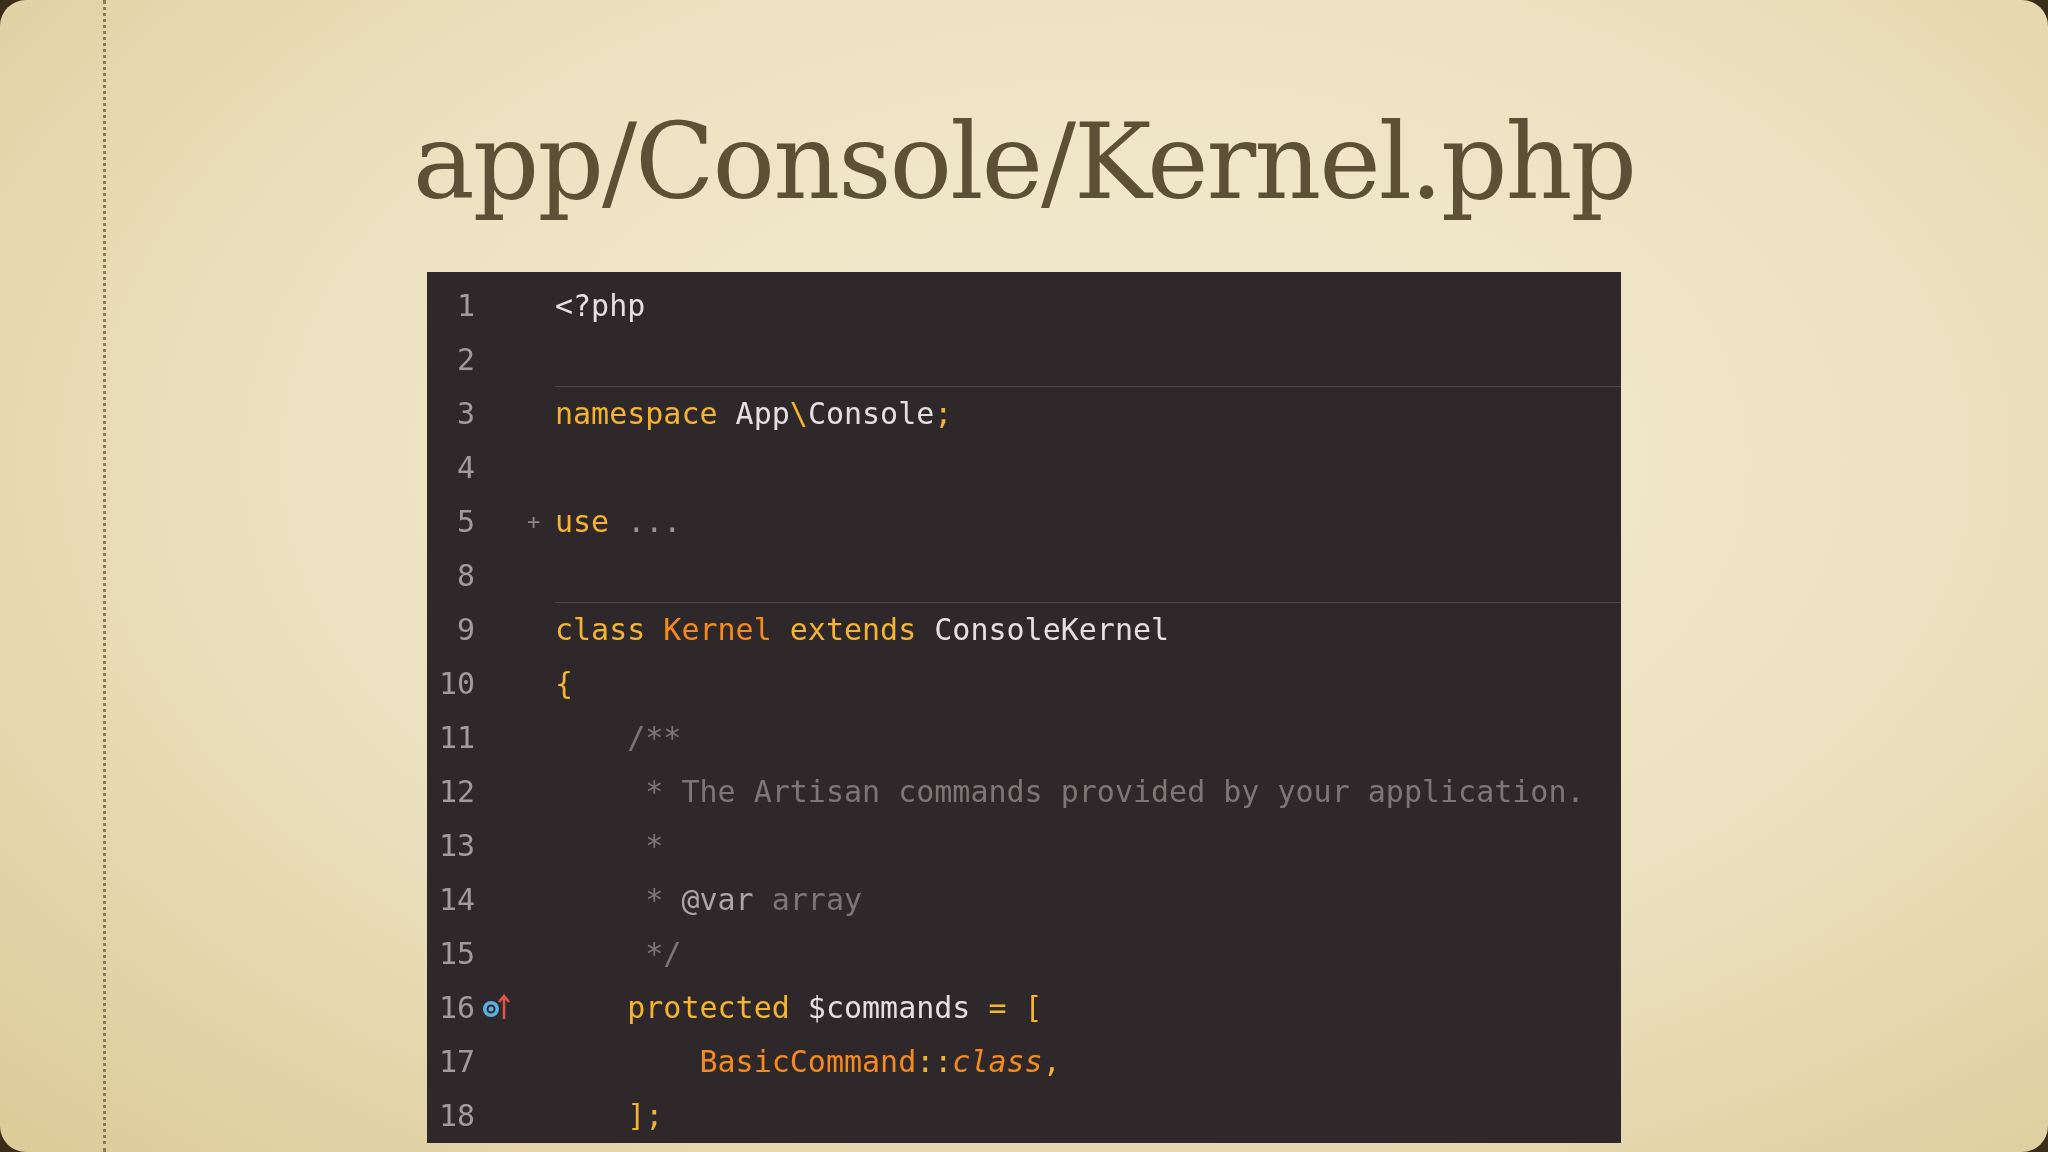  I want to click on code-line: protected $commands = [, so click(834, 1007).